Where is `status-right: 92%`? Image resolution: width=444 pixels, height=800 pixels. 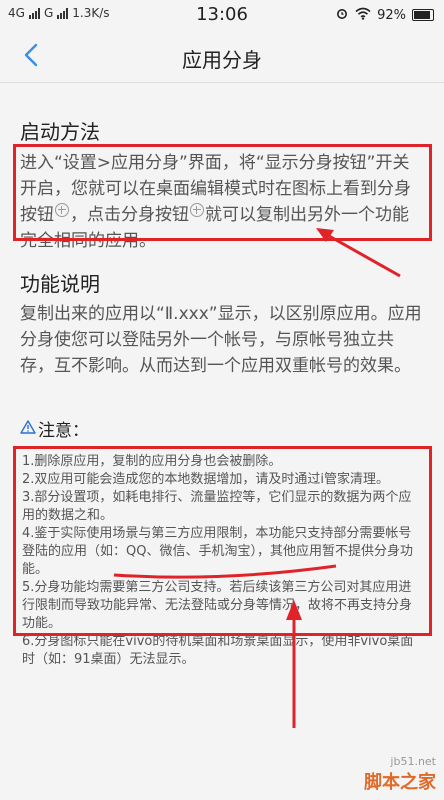
status-right: 92% is located at coordinates (384, 15).